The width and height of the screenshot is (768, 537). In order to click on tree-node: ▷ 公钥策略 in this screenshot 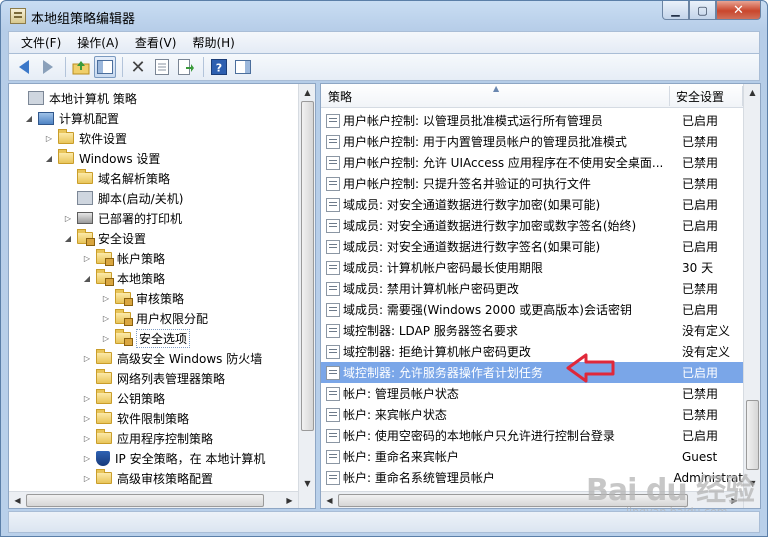, I will do `click(123, 398)`.